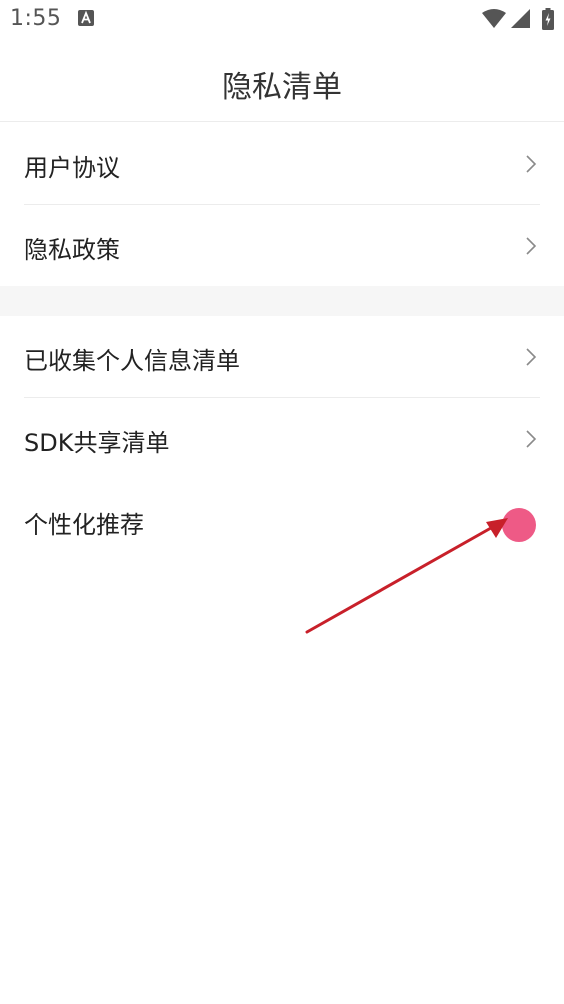 The height and width of the screenshot is (1004, 564). What do you see at coordinates (282, 87) in the screenshot?
I see `page-title: 隐私清单` at bounding box center [282, 87].